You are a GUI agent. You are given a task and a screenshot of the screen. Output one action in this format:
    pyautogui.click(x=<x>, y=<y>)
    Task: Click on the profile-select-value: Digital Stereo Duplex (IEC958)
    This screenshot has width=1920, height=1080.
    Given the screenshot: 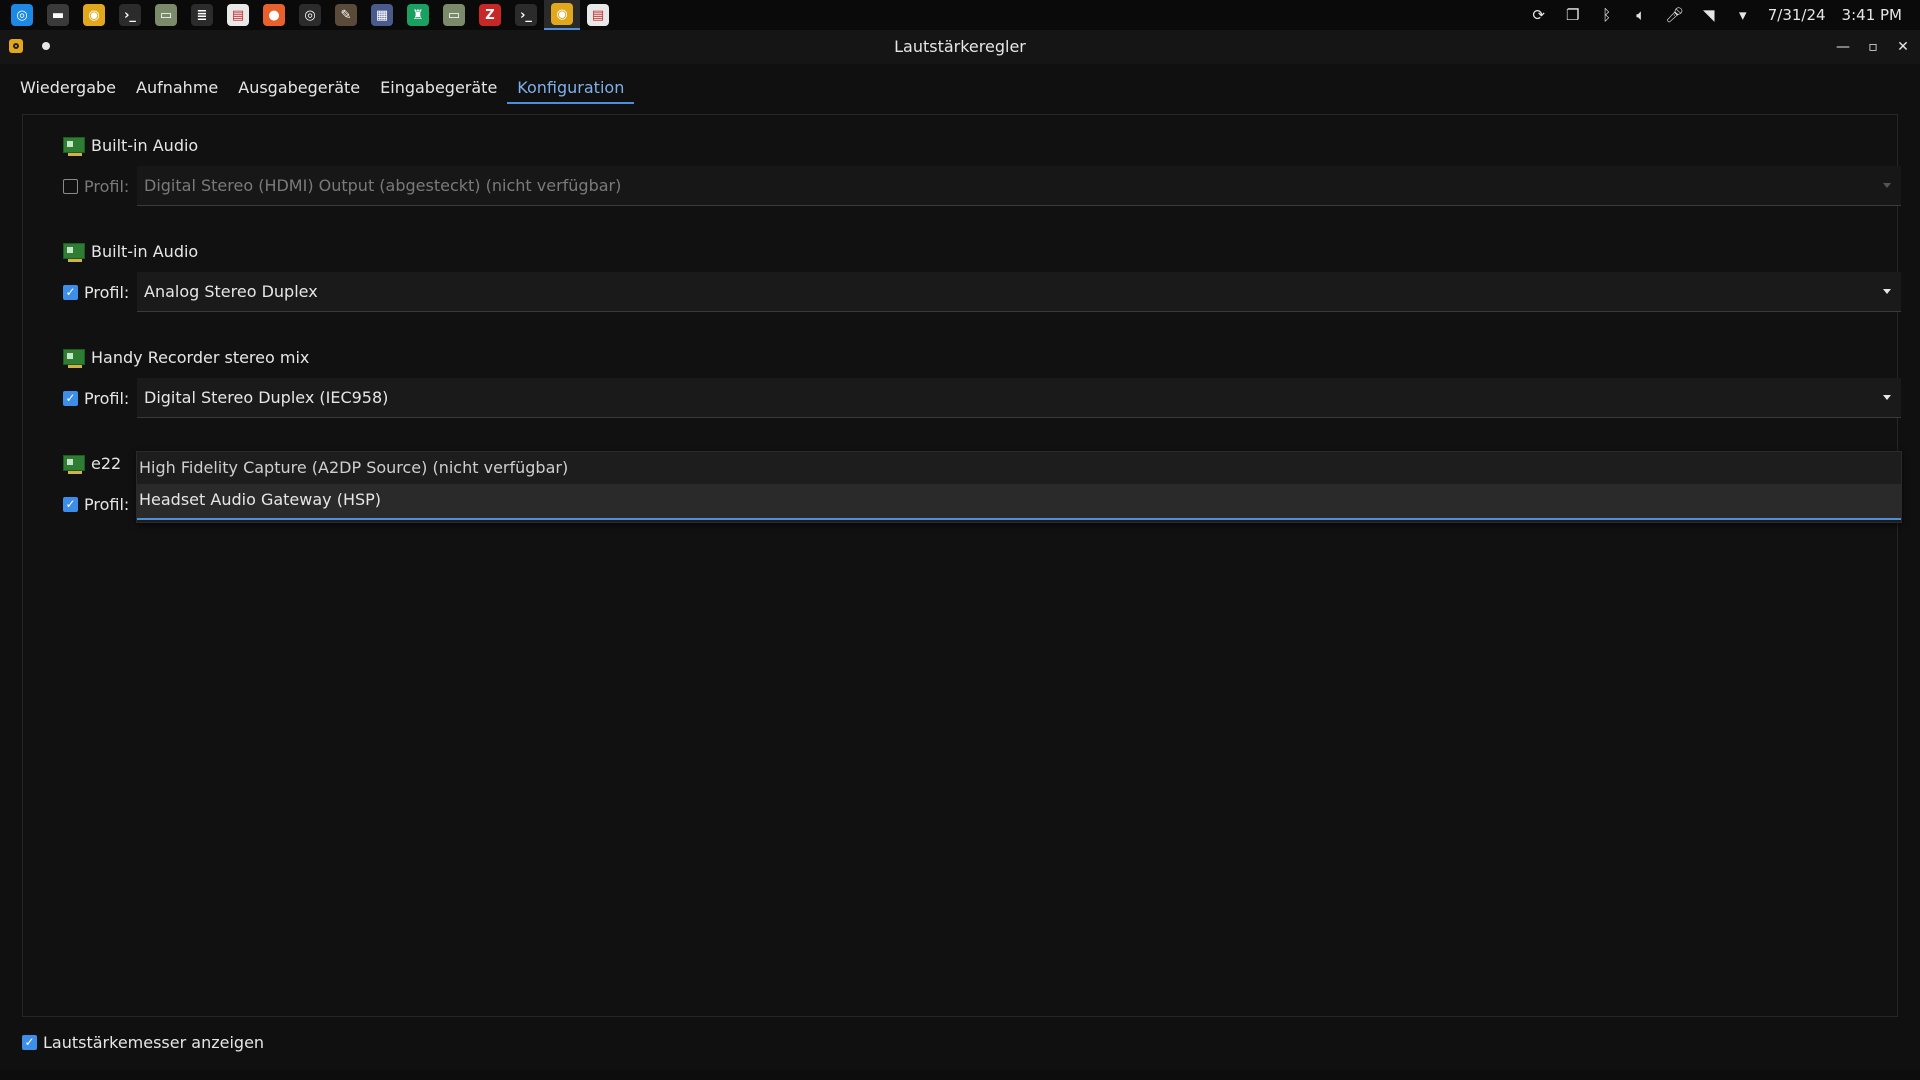 What is the action you would take?
    pyautogui.click(x=266, y=397)
    